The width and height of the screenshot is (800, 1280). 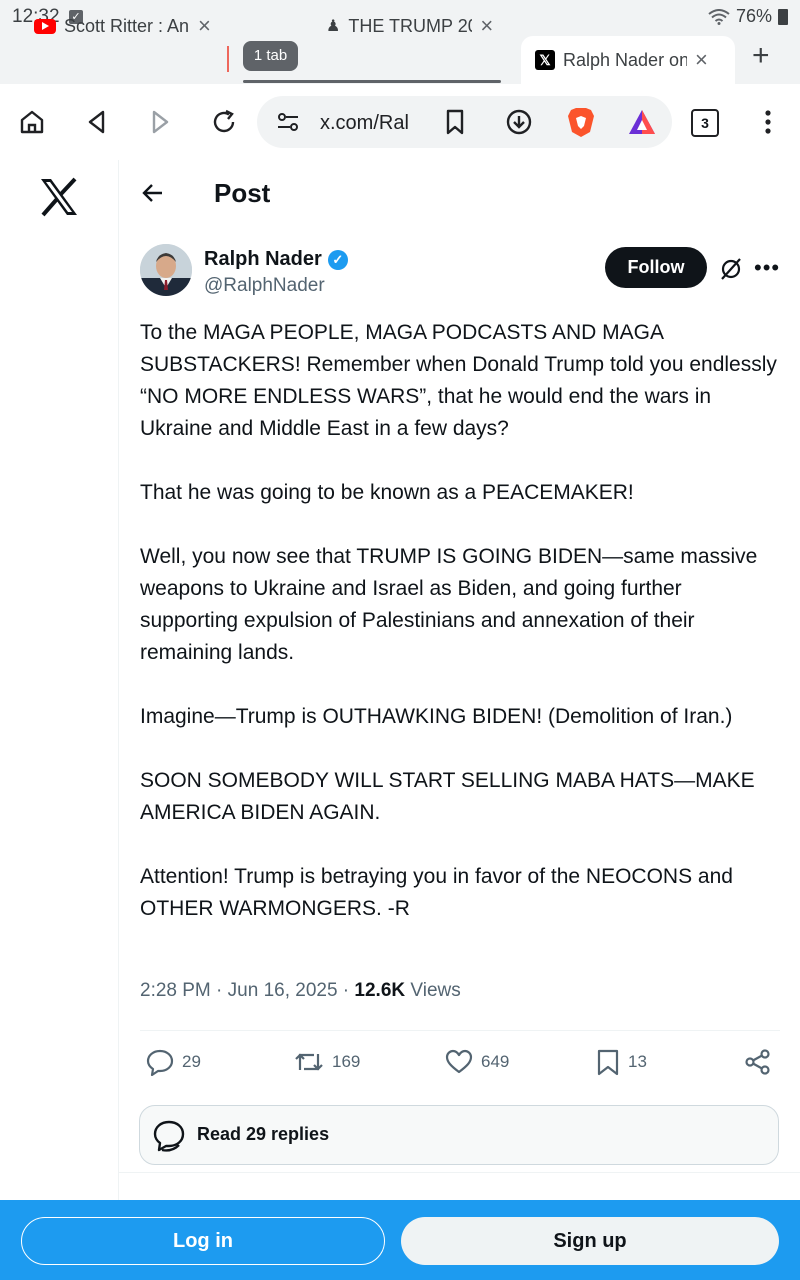 I want to click on reply-count: 29, so click(x=191, y=1061).